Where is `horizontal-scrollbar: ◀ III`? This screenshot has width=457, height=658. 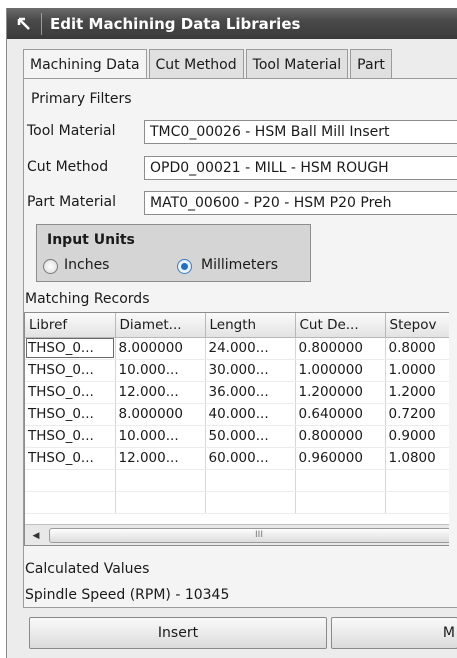 horizontal-scrollbar: ◀ III is located at coordinates (237, 534).